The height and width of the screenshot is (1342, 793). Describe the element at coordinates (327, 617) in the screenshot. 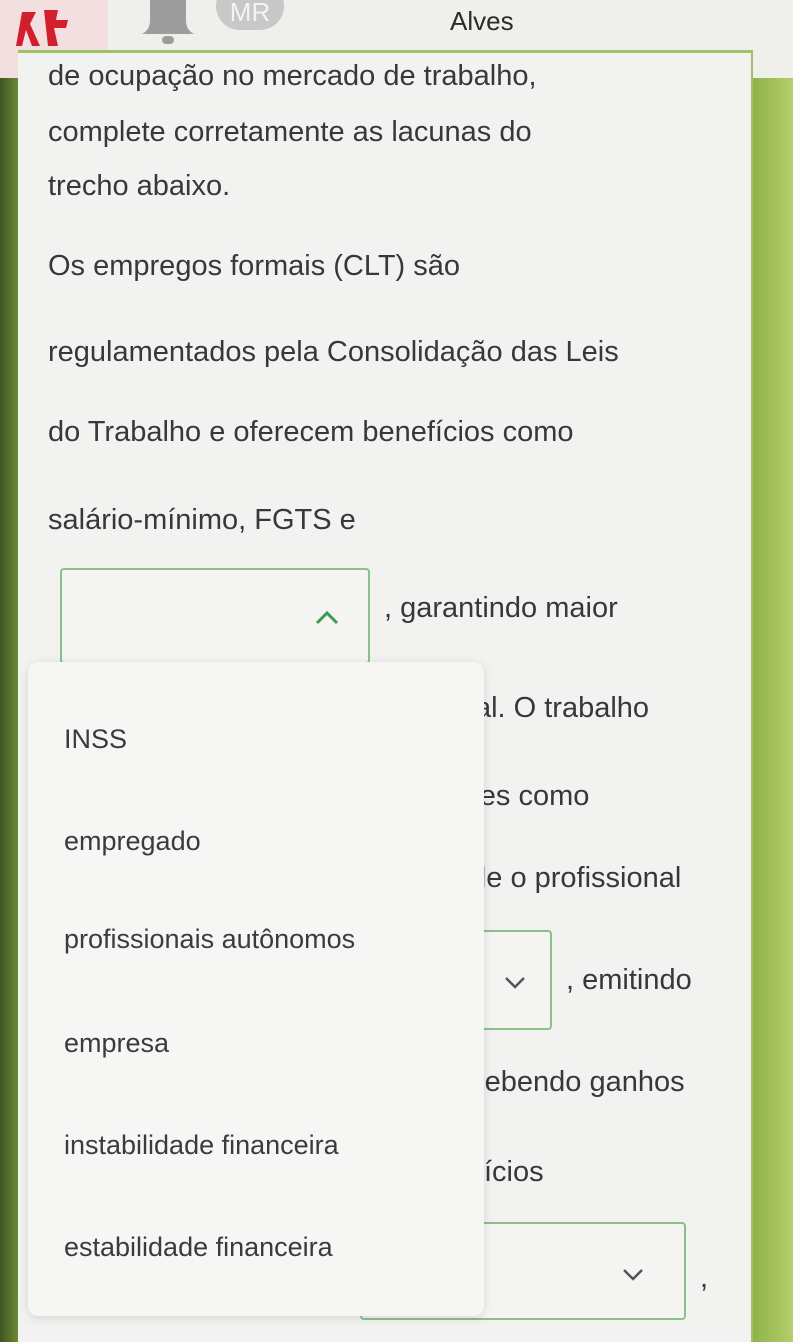

I see `chevron-up-icon` at that location.